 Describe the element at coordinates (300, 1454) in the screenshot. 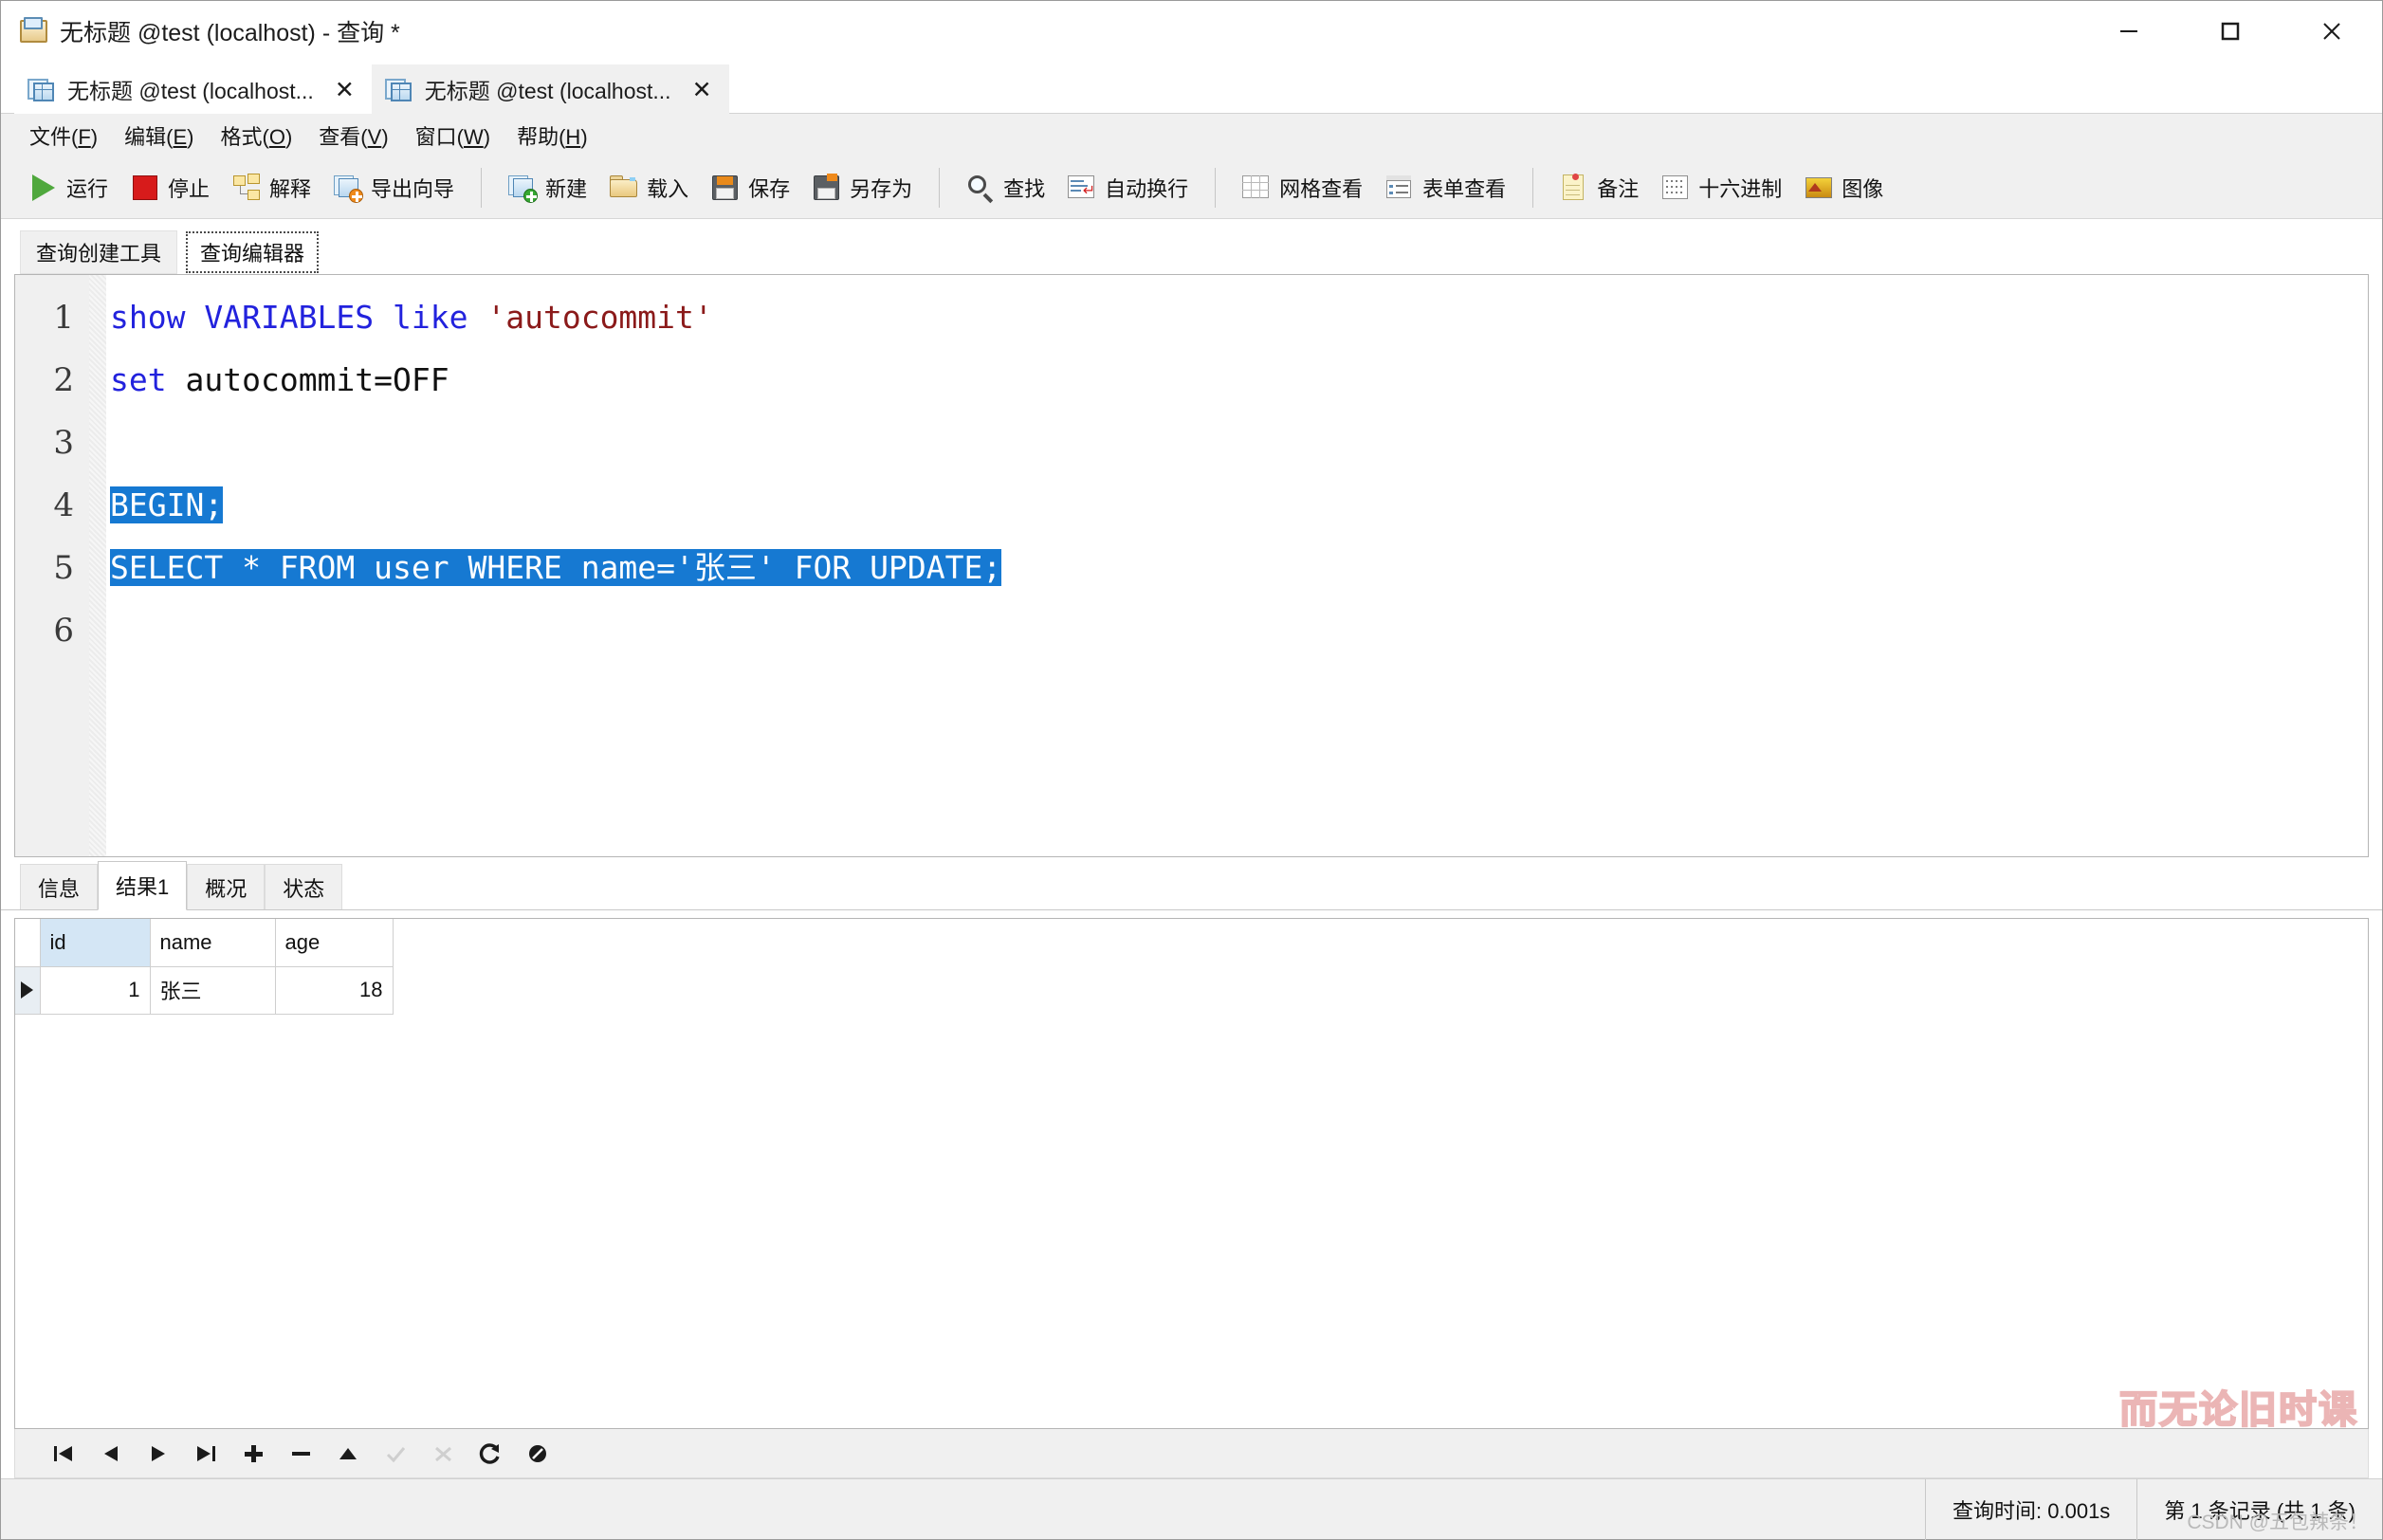

I see `delete-record-button` at that location.